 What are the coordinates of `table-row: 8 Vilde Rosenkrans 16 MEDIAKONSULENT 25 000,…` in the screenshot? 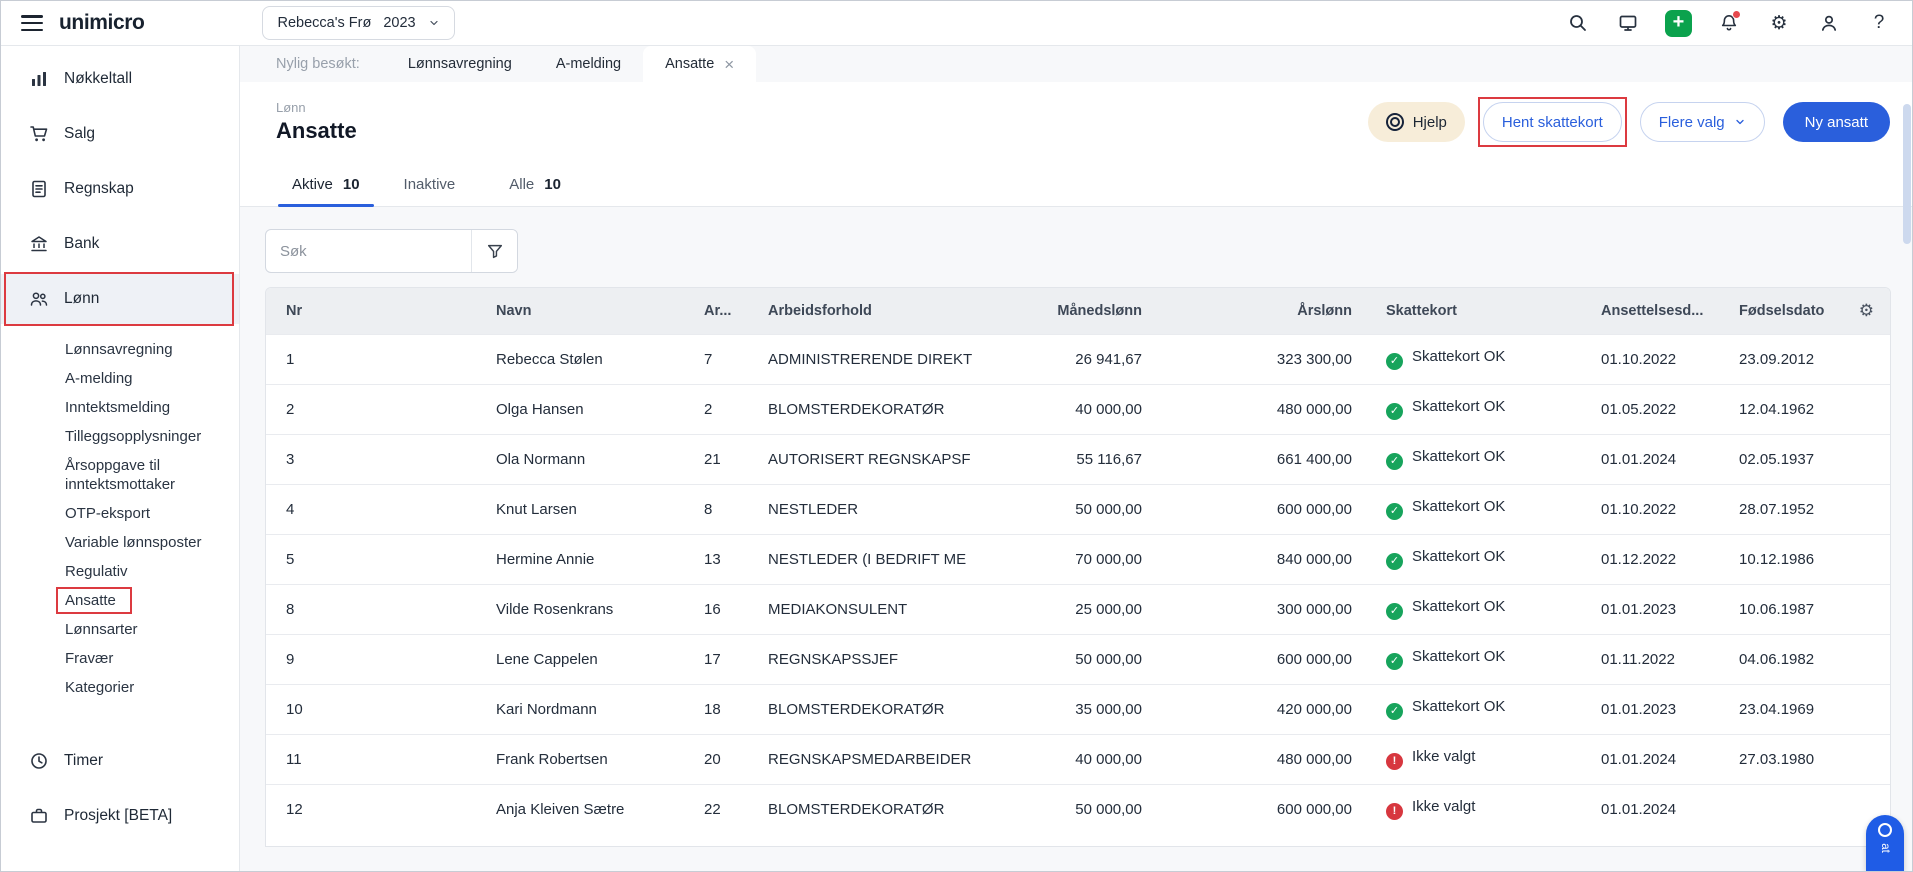 It's located at (1078, 608).